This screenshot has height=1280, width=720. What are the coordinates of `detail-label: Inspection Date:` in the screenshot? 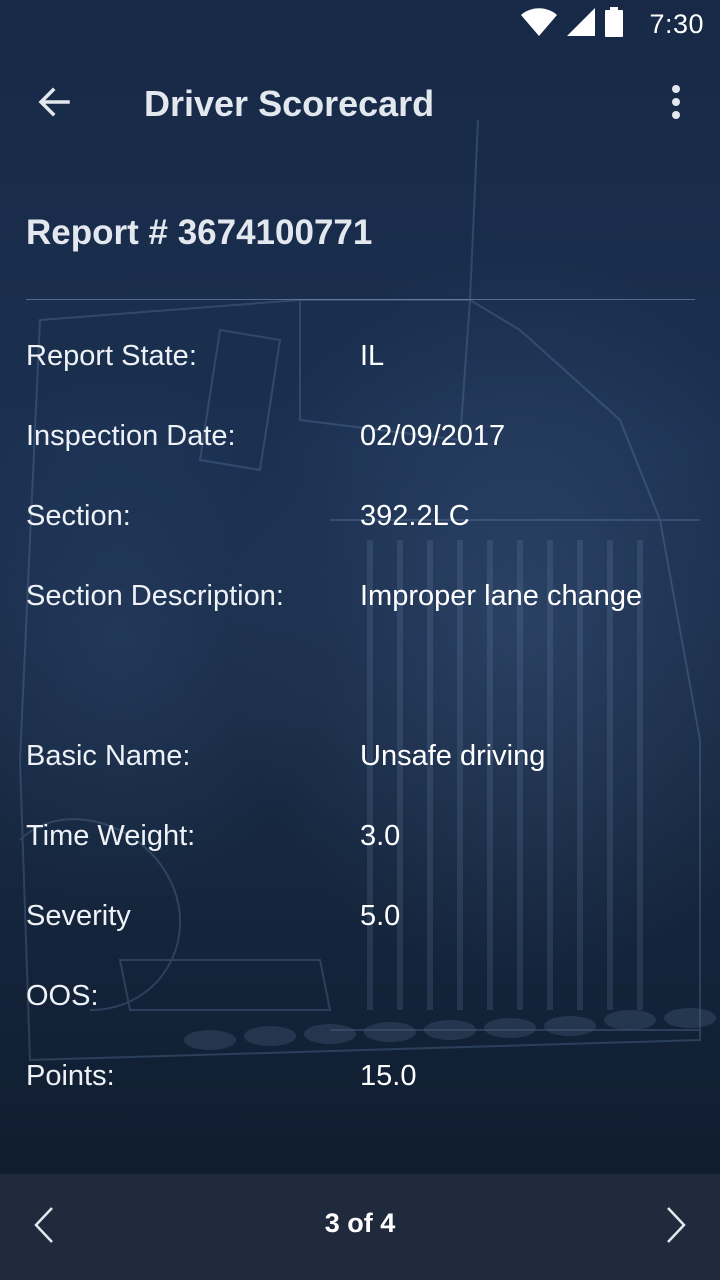 It's located at (131, 436).